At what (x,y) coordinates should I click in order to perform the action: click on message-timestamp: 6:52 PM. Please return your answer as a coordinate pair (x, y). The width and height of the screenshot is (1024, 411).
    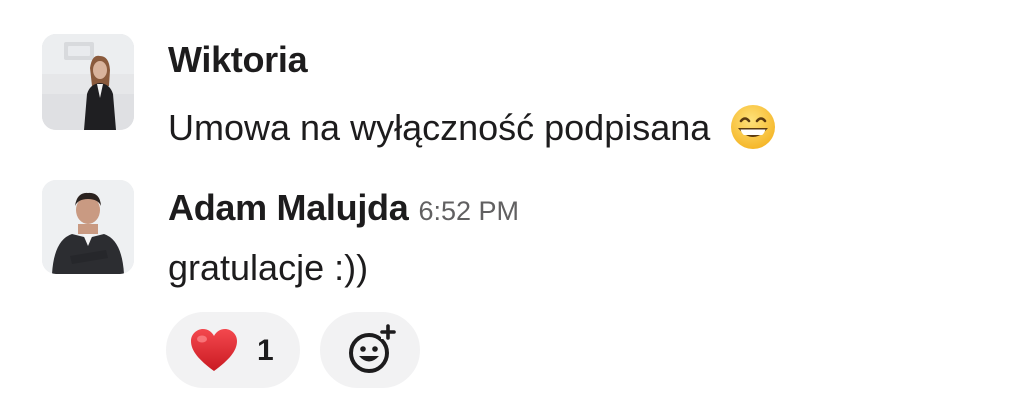
    Looking at the image, I should click on (468, 211).